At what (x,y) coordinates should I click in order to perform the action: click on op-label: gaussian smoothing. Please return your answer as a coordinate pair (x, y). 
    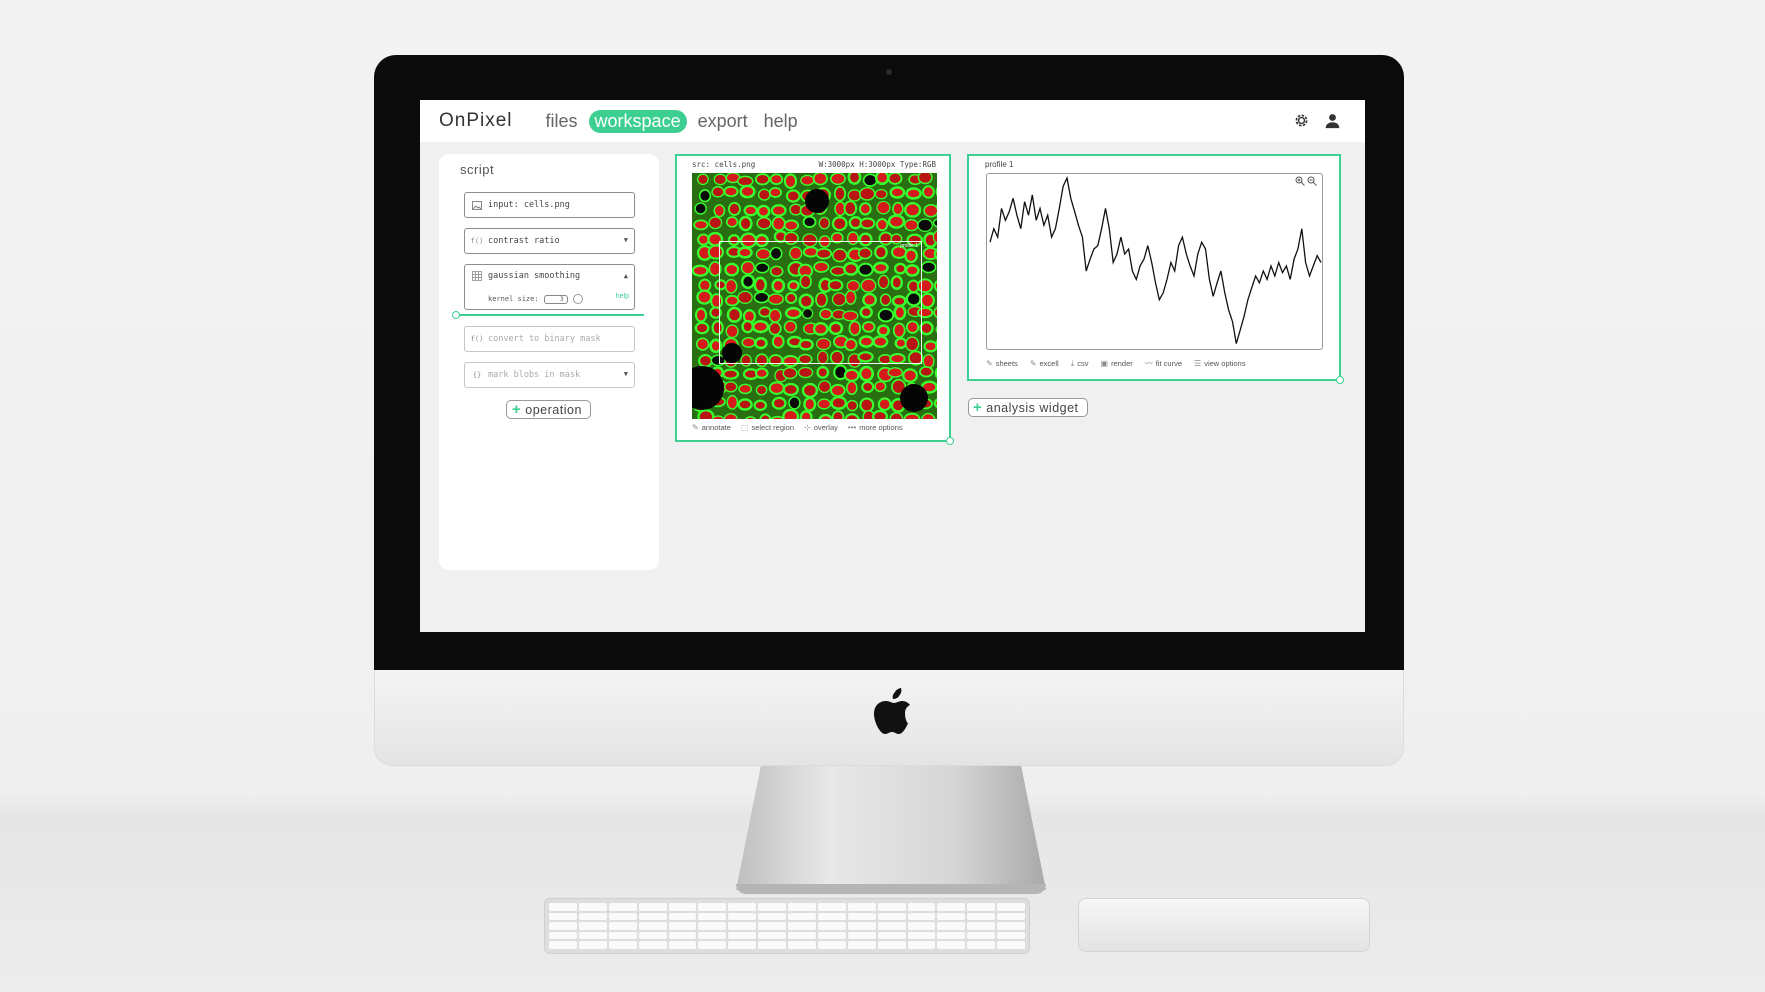
    Looking at the image, I should click on (534, 276).